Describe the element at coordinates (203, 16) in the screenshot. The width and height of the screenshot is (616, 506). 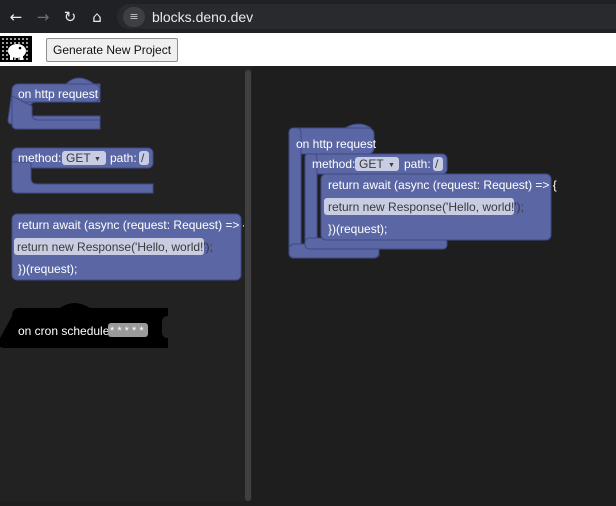
I see `url-text: blocks.deno.dev` at that location.